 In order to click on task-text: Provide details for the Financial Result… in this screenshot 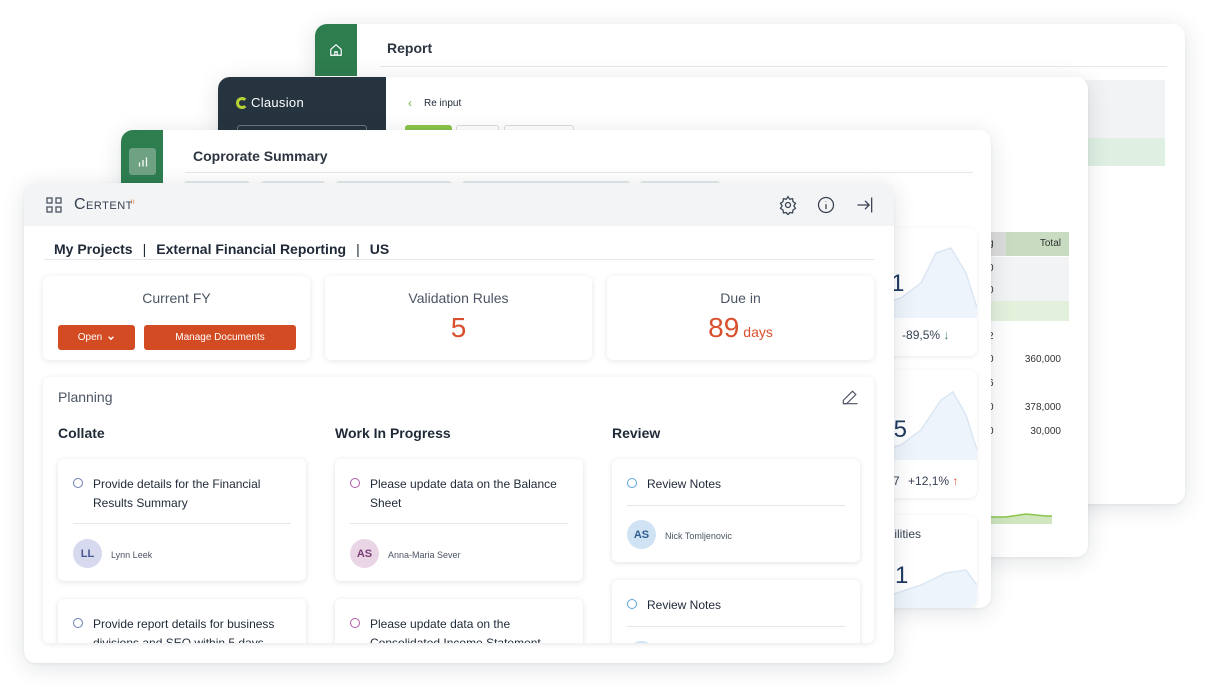, I will do `click(177, 493)`.